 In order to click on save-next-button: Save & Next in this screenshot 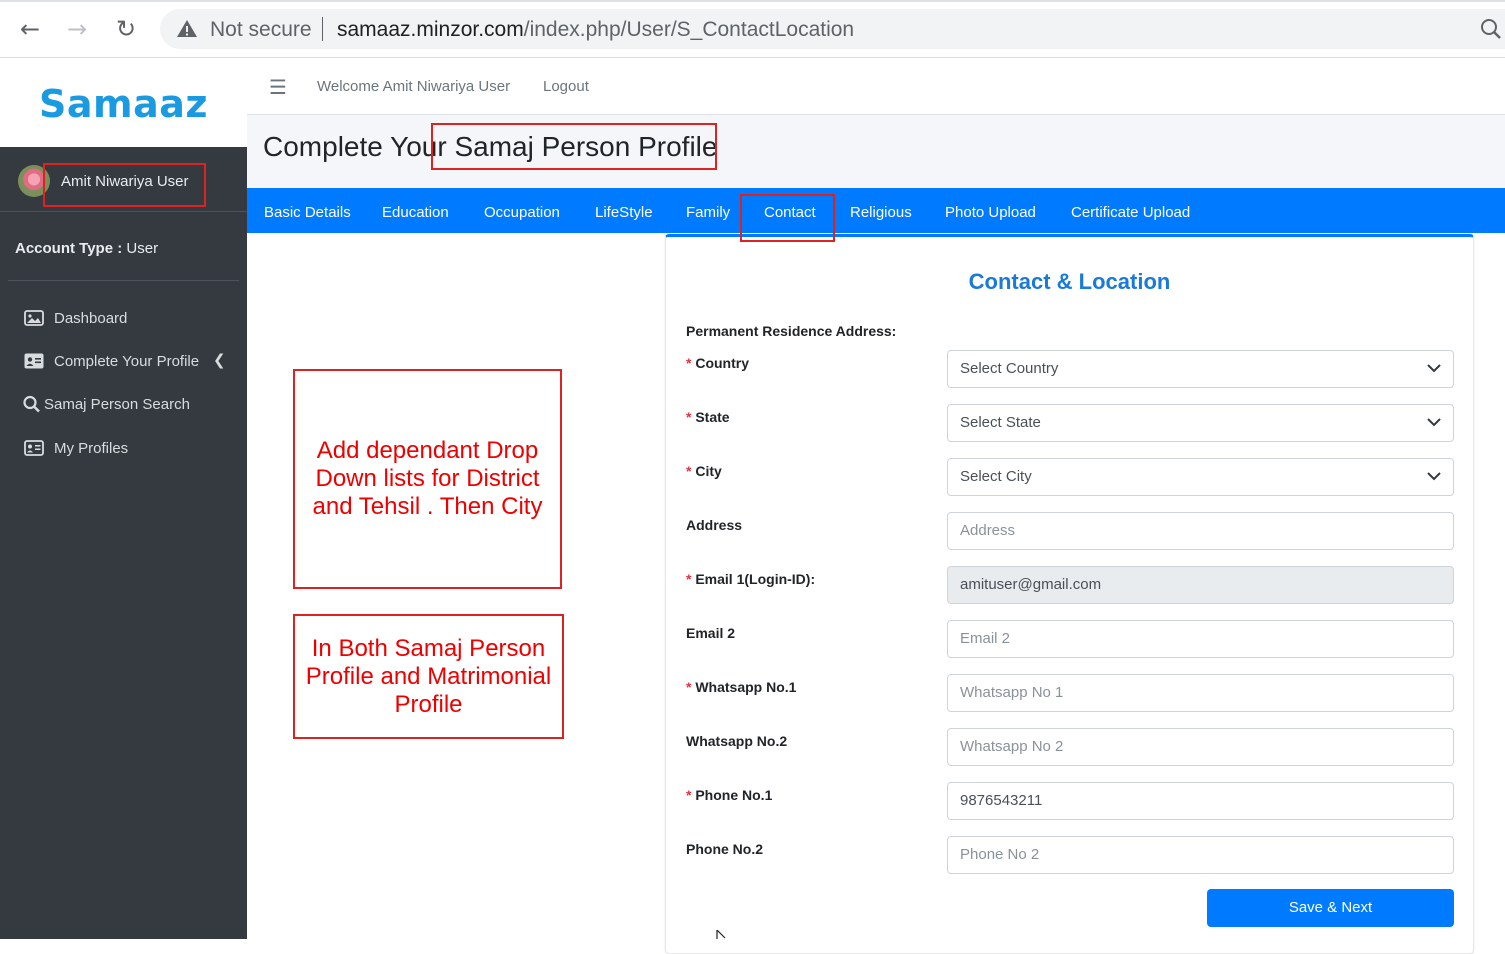, I will do `click(1330, 908)`.